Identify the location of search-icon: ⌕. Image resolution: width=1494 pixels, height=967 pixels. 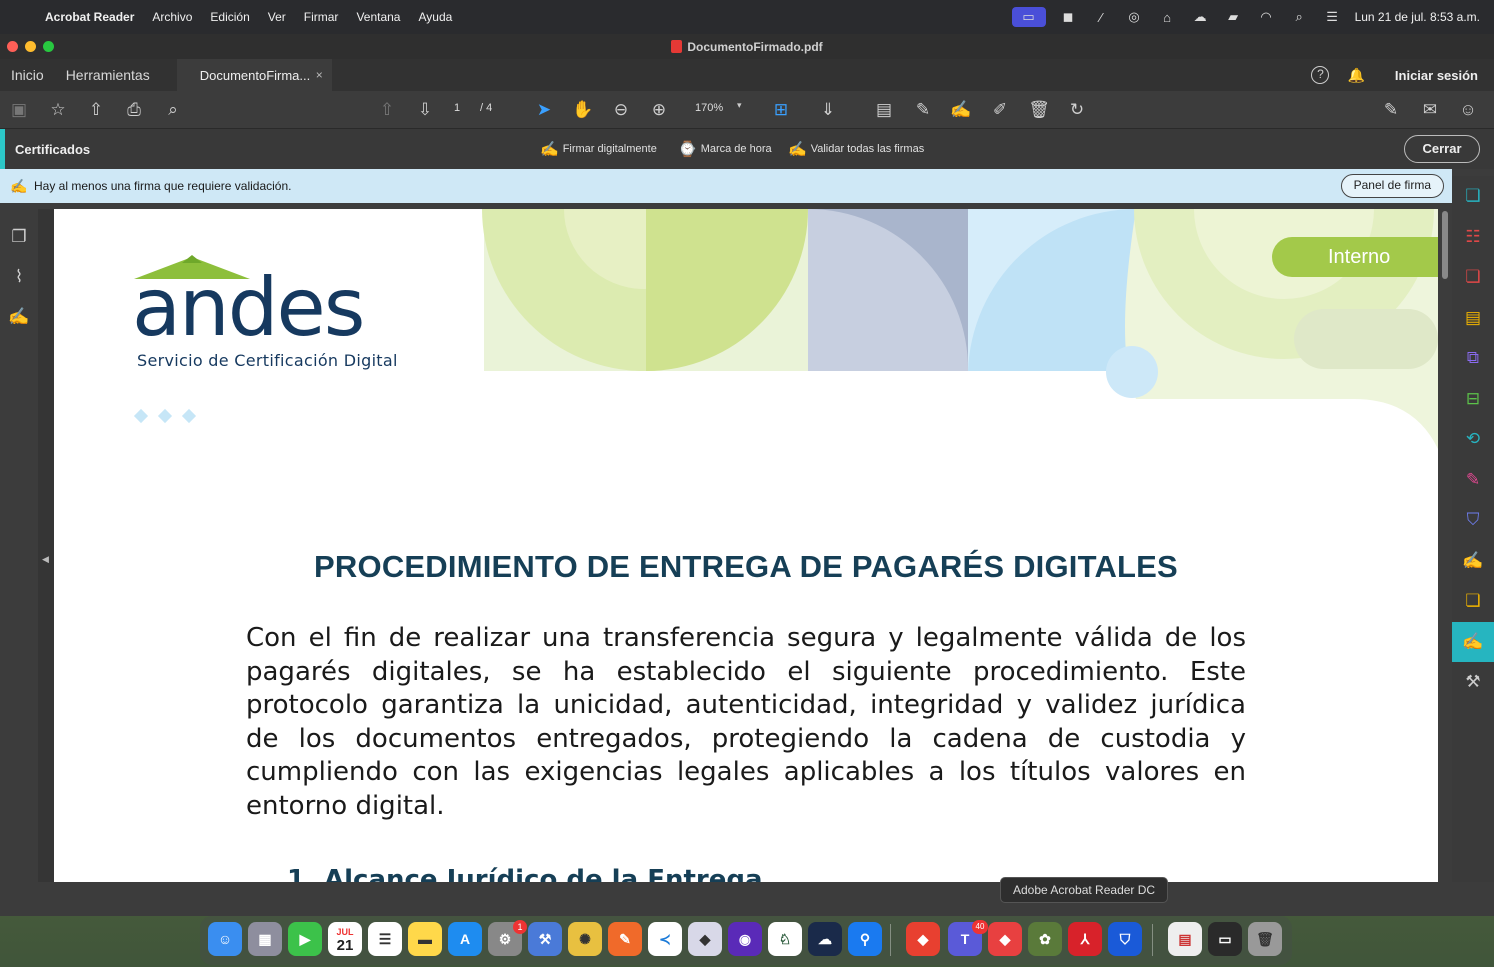
(1299, 17).